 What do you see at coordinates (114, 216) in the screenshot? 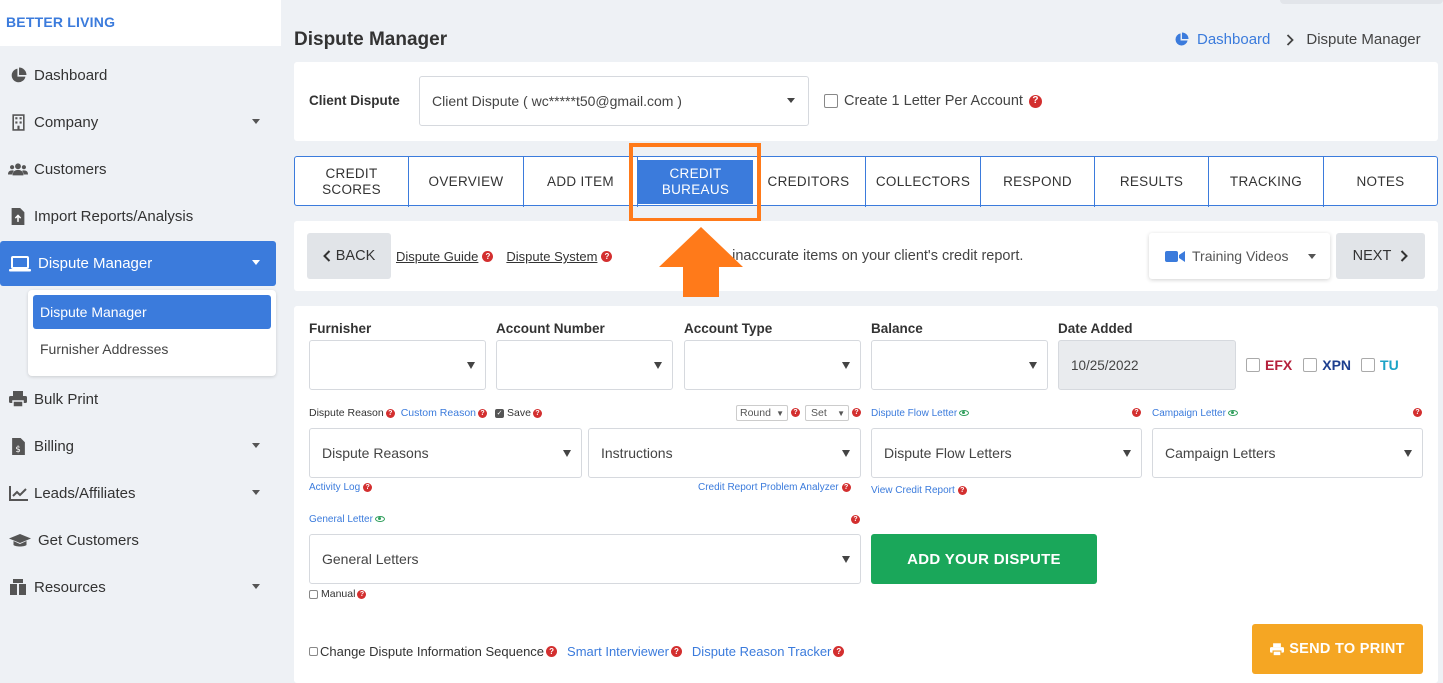
I see `nav-label: Import Reports/Analysis` at bounding box center [114, 216].